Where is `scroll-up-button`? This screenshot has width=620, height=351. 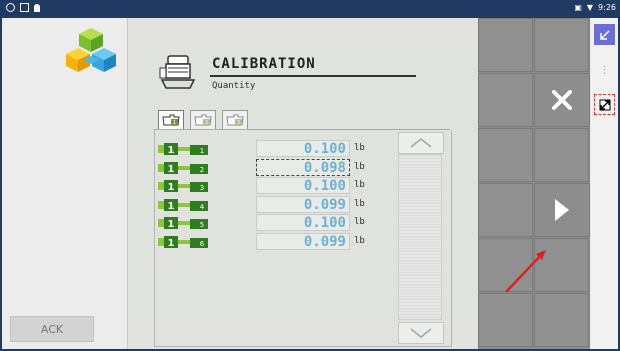 scroll-up-button is located at coordinates (421, 143).